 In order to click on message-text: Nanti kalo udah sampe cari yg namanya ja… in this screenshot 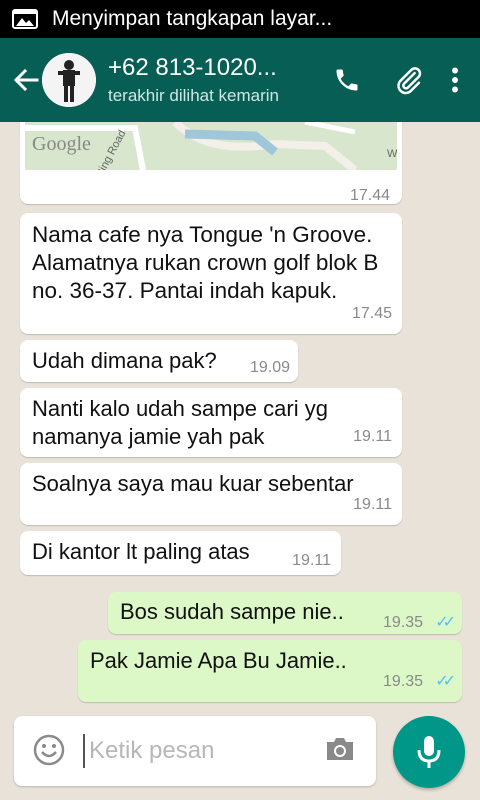, I will do `click(180, 422)`.